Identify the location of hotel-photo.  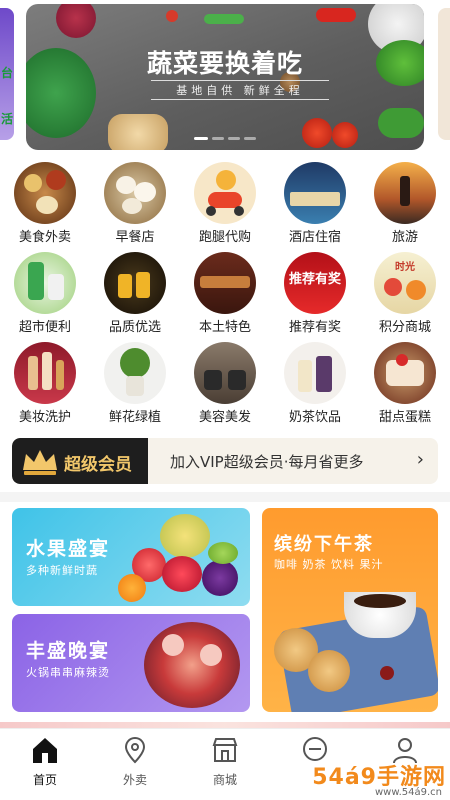
(315, 193).